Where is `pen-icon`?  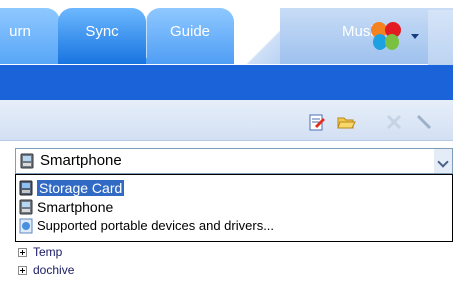
pen-icon is located at coordinates (424, 122).